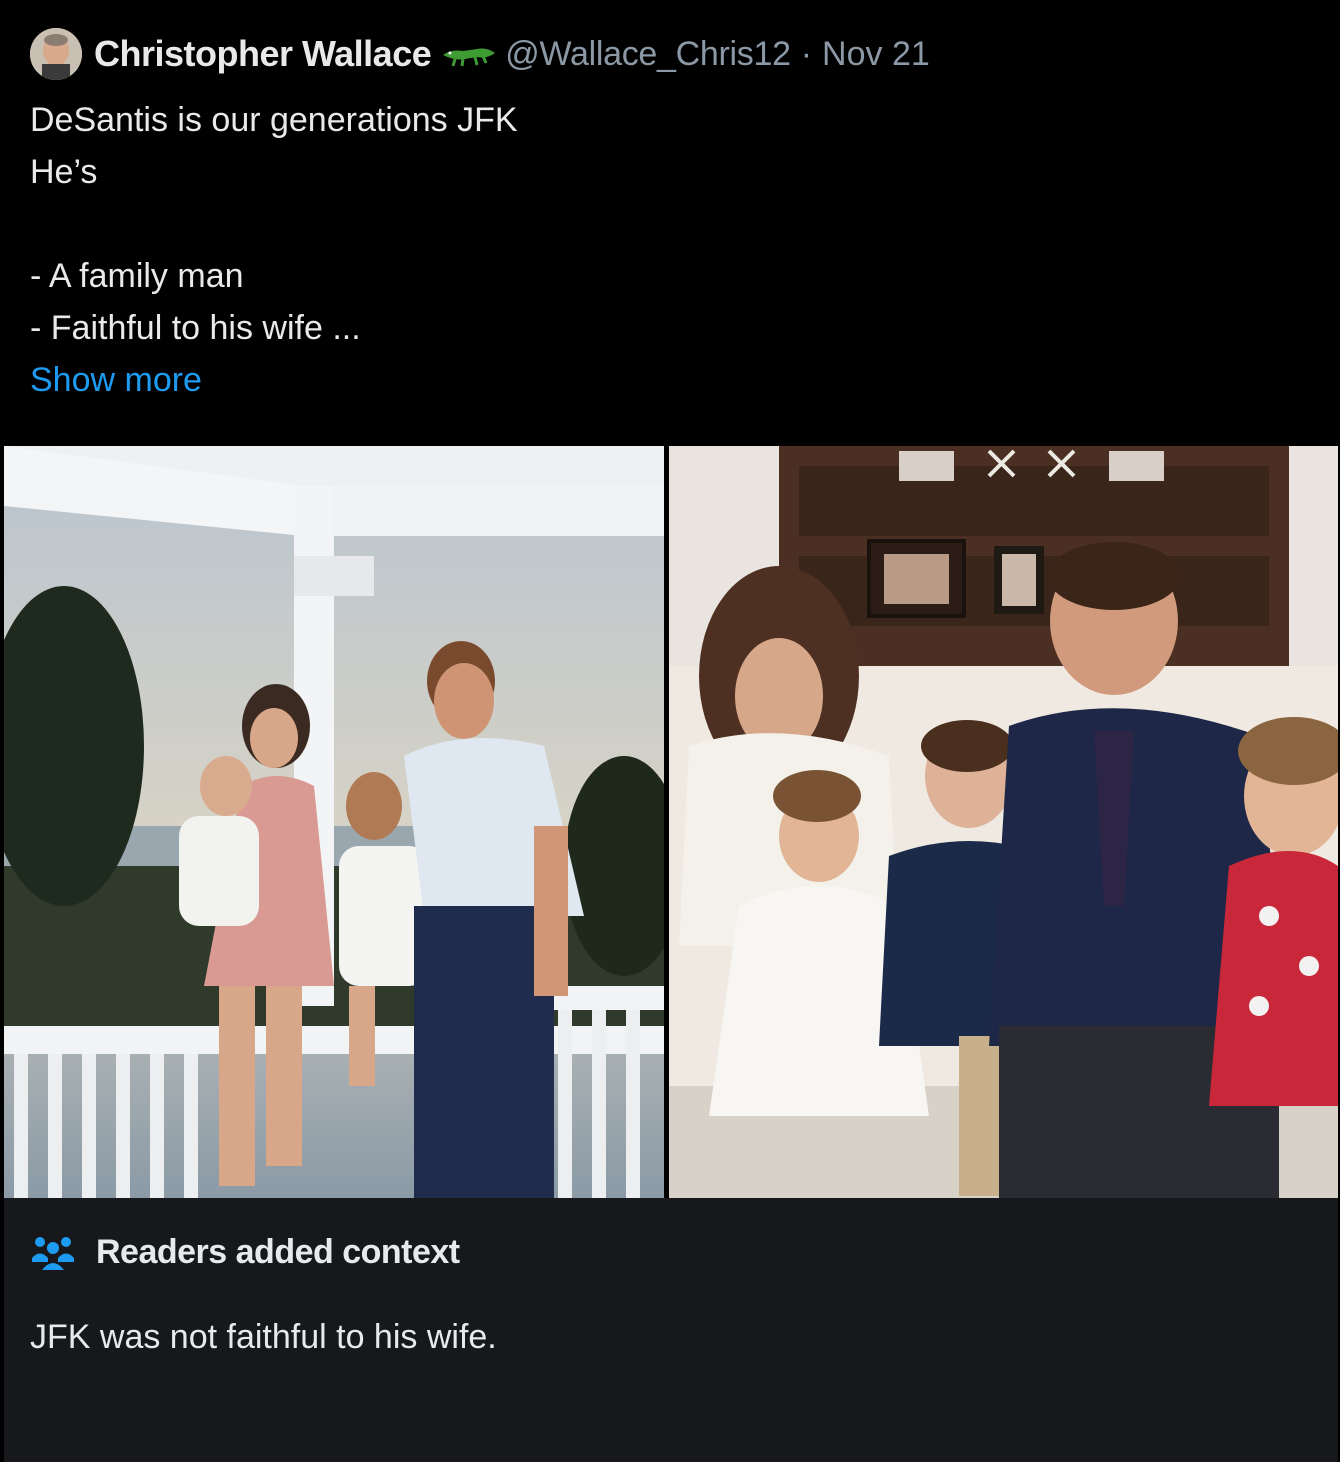  What do you see at coordinates (137, 276) in the screenshot?
I see `tweet-text-line: - A family man` at bounding box center [137, 276].